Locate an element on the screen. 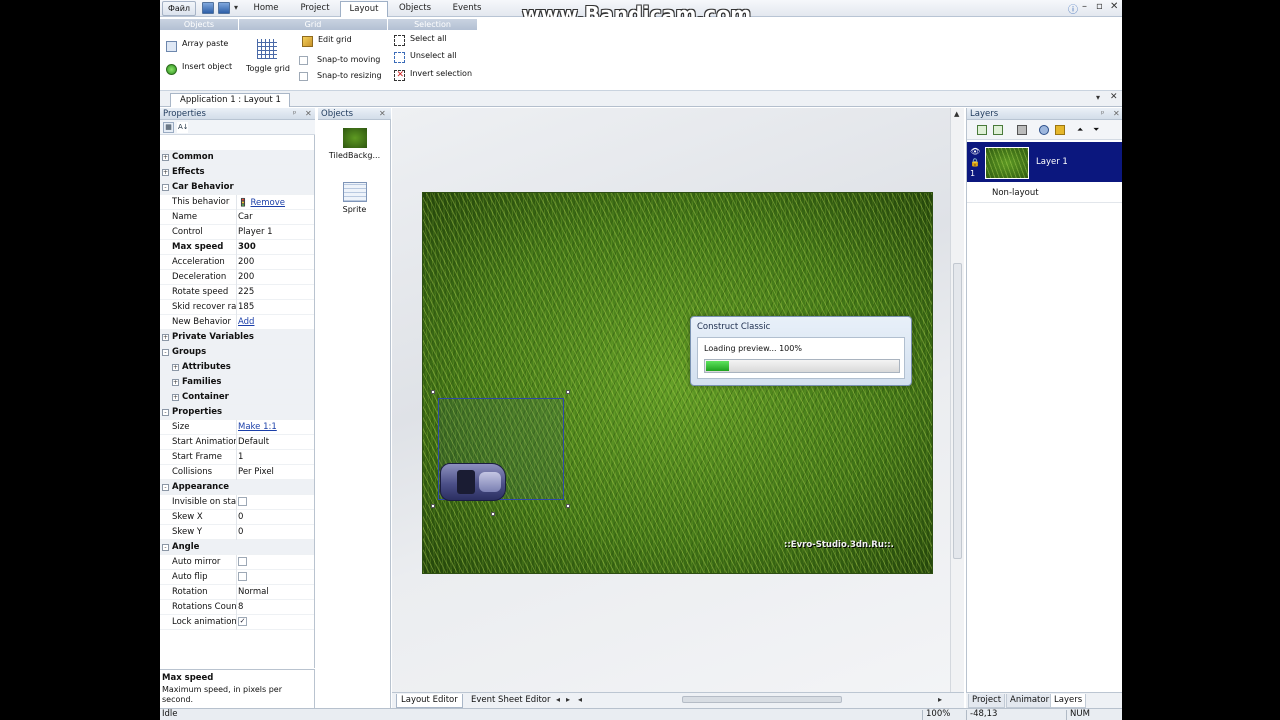 The height and width of the screenshot is (720, 1280). property-value: 300 is located at coordinates (247, 247).